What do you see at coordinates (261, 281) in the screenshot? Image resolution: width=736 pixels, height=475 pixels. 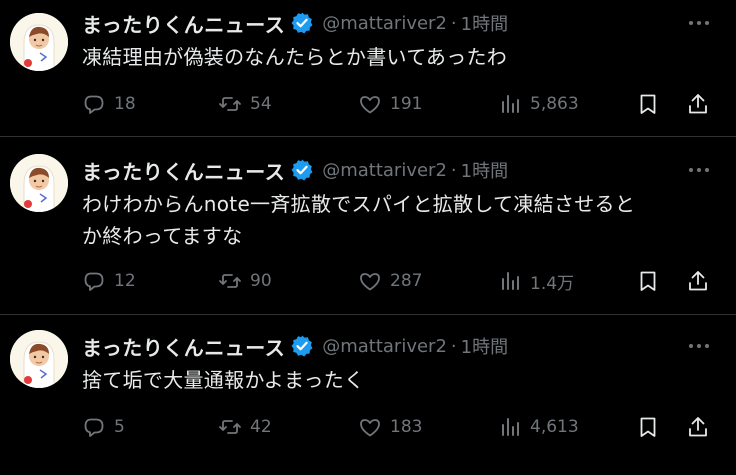 I see `retweet-count: 90` at bounding box center [261, 281].